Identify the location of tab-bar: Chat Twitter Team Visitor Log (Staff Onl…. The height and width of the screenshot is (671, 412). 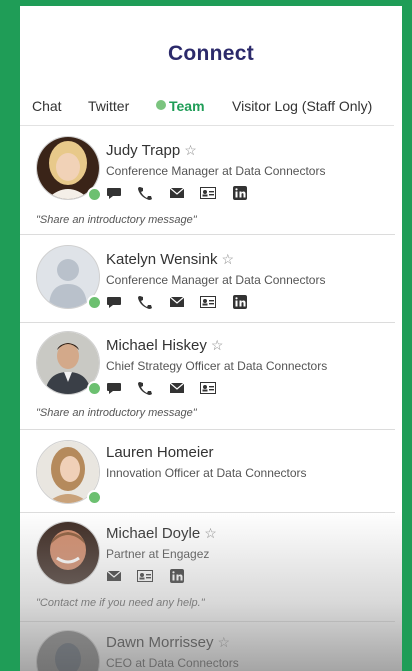
(211, 110).